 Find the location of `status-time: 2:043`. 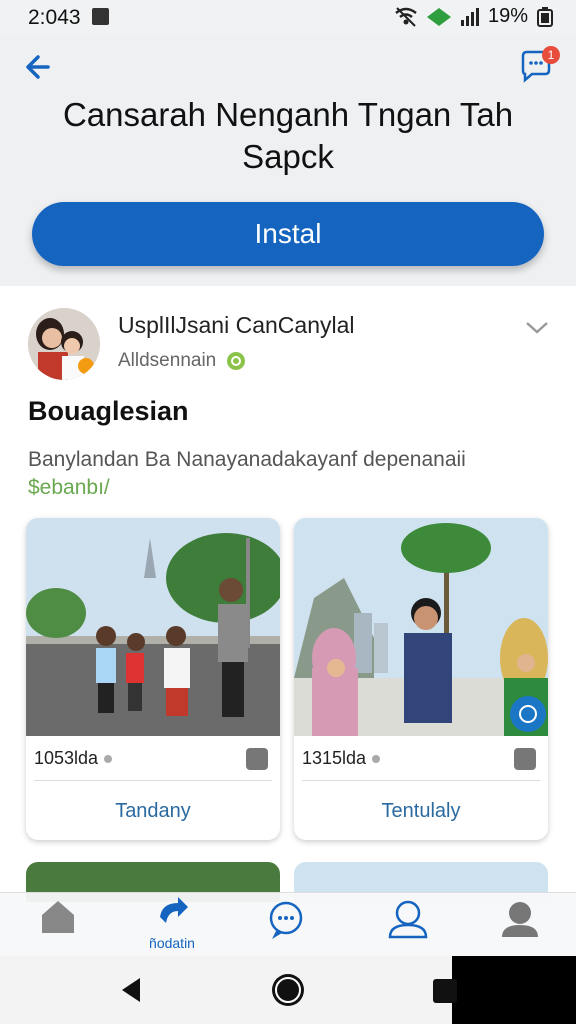

status-time: 2:043 is located at coordinates (54, 17).